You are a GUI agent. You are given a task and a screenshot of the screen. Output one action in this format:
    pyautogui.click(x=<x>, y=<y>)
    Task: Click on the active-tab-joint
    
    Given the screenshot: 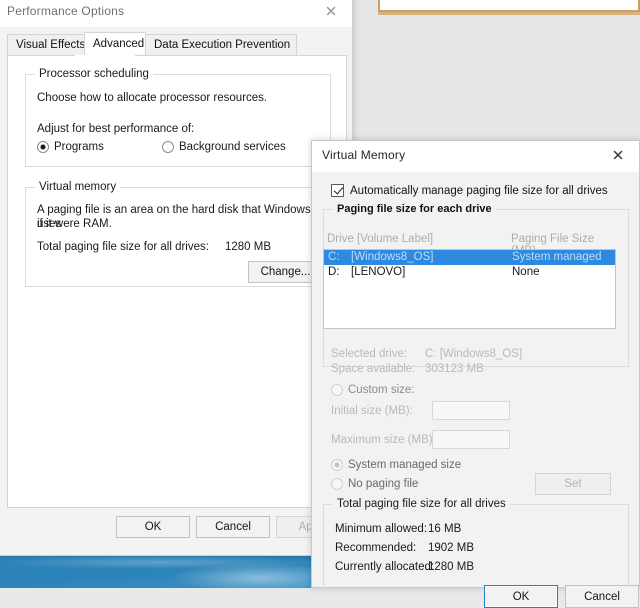 What is the action you would take?
    pyautogui.click(x=105, y=56)
    